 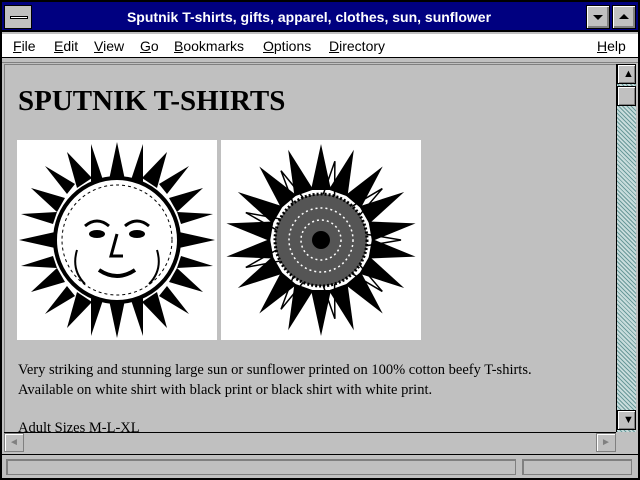 I want to click on menu-directory: Directory, so click(x=357, y=46).